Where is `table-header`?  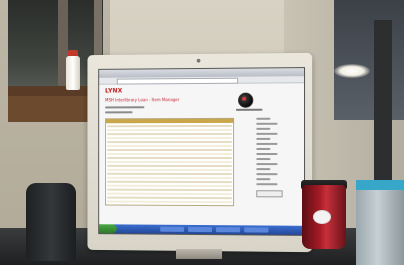 table-header is located at coordinates (169, 121).